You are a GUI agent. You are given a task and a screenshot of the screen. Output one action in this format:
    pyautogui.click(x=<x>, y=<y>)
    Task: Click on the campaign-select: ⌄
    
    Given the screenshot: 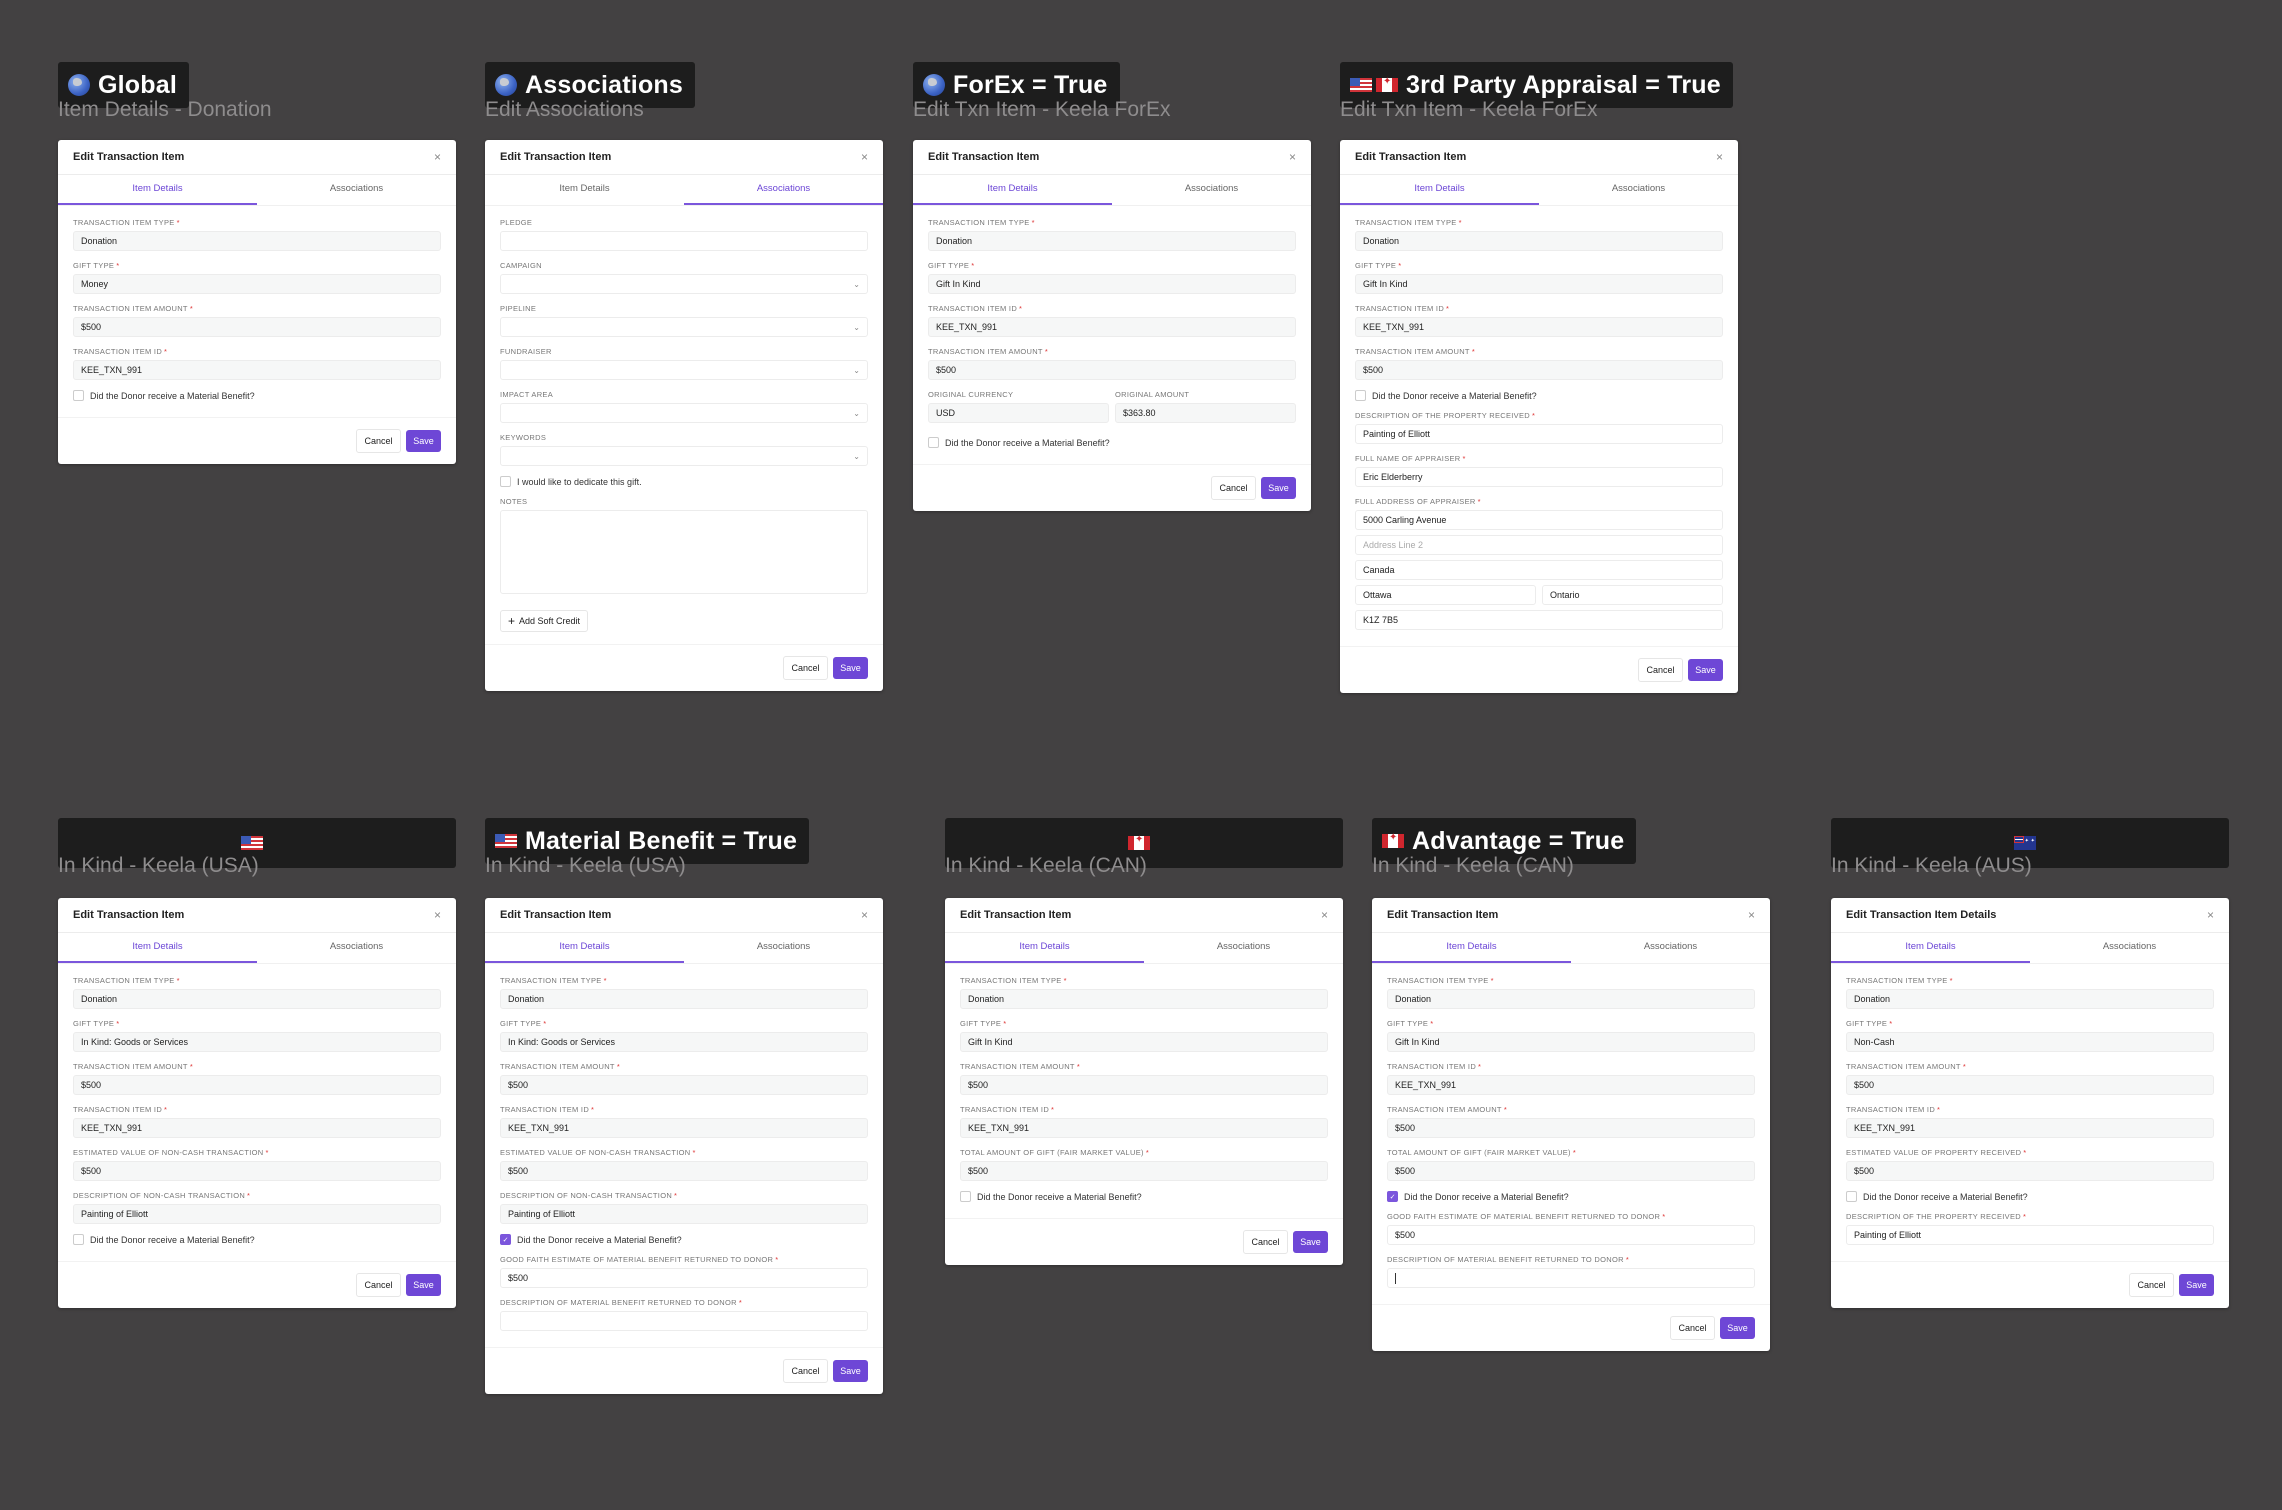 What is the action you would take?
    pyautogui.click(x=684, y=284)
    